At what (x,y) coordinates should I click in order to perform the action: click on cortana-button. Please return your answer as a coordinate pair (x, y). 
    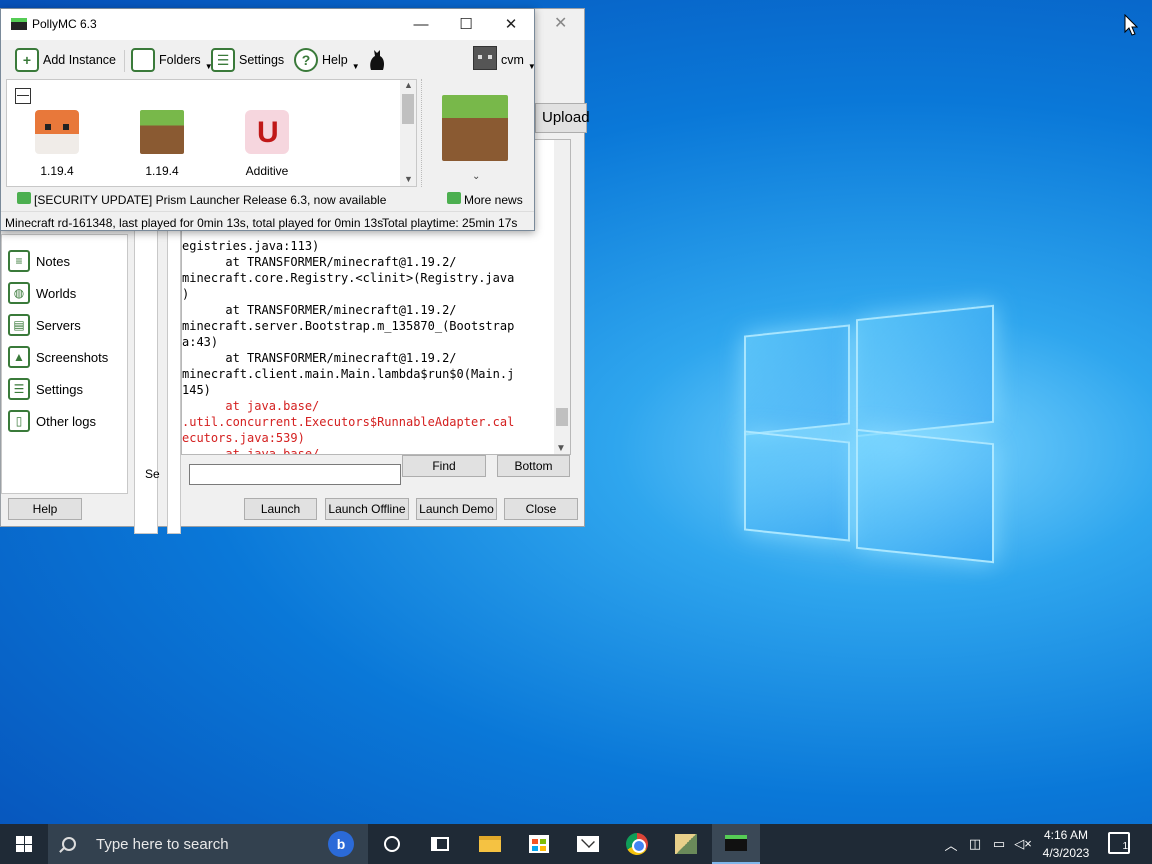
    Looking at the image, I should click on (392, 844).